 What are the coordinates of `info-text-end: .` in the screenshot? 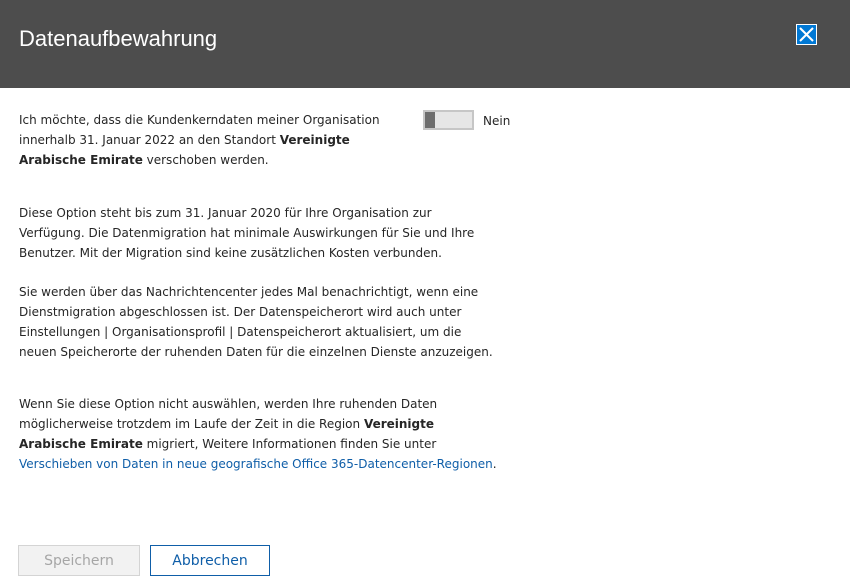 It's located at (494, 464).